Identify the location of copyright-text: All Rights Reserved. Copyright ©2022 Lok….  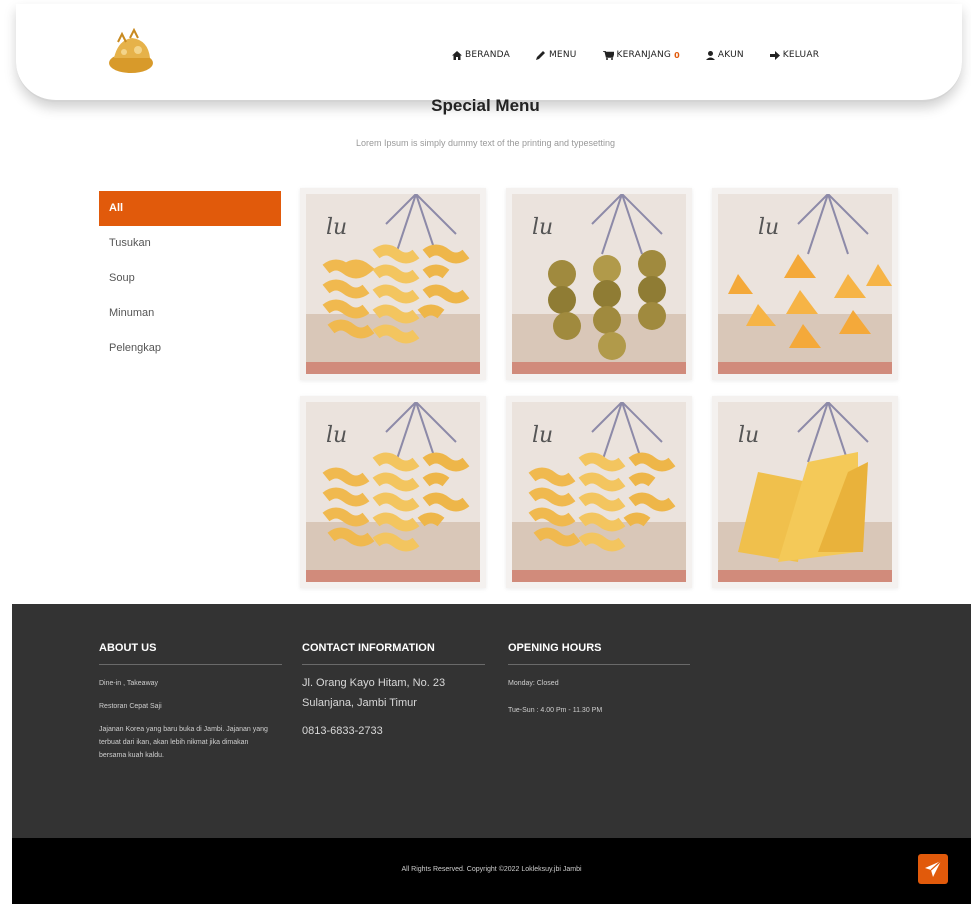
(491, 869).